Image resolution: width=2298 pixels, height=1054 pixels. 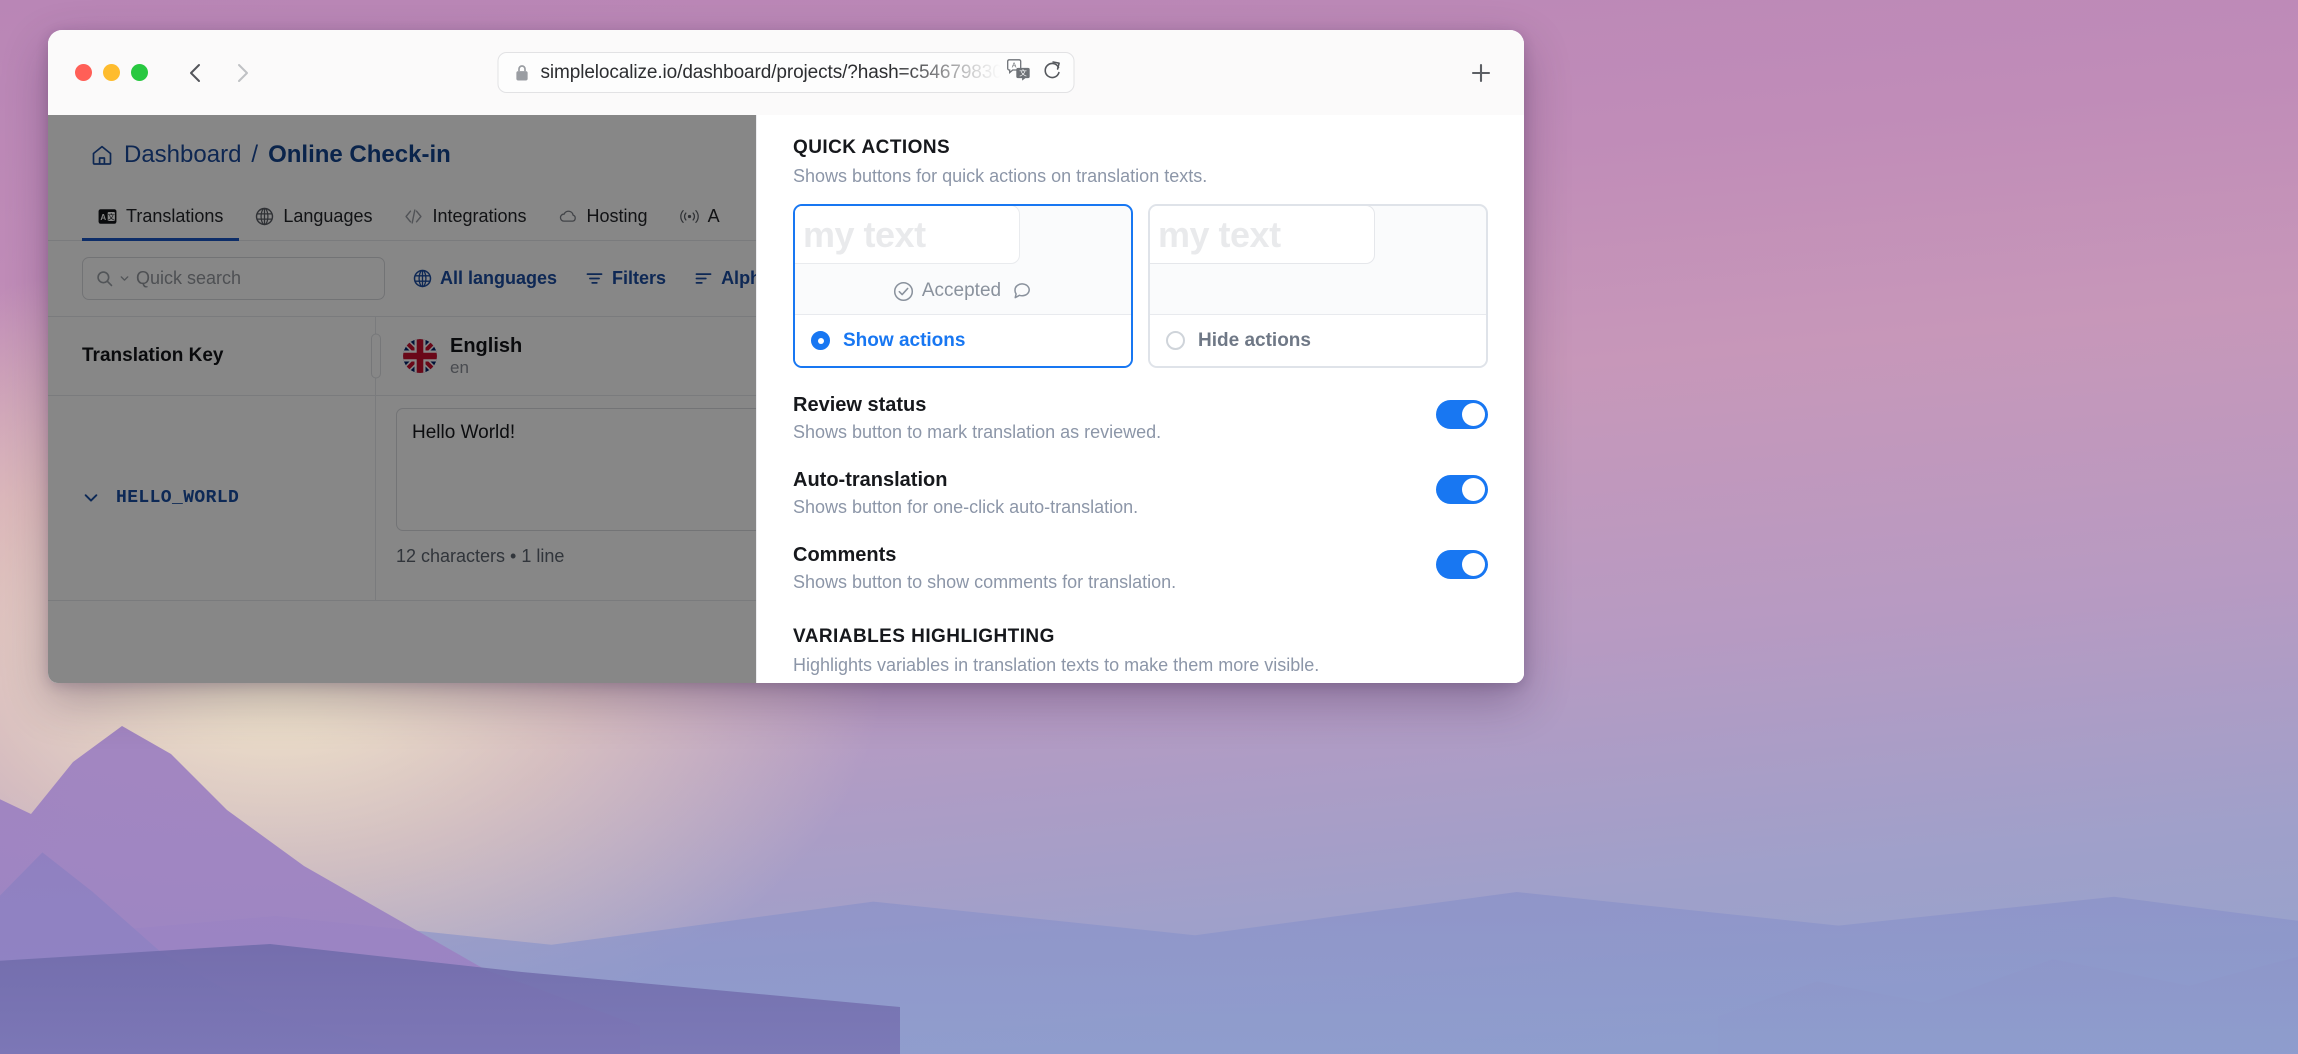 I want to click on minimize-window-button, so click(x=111, y=72).